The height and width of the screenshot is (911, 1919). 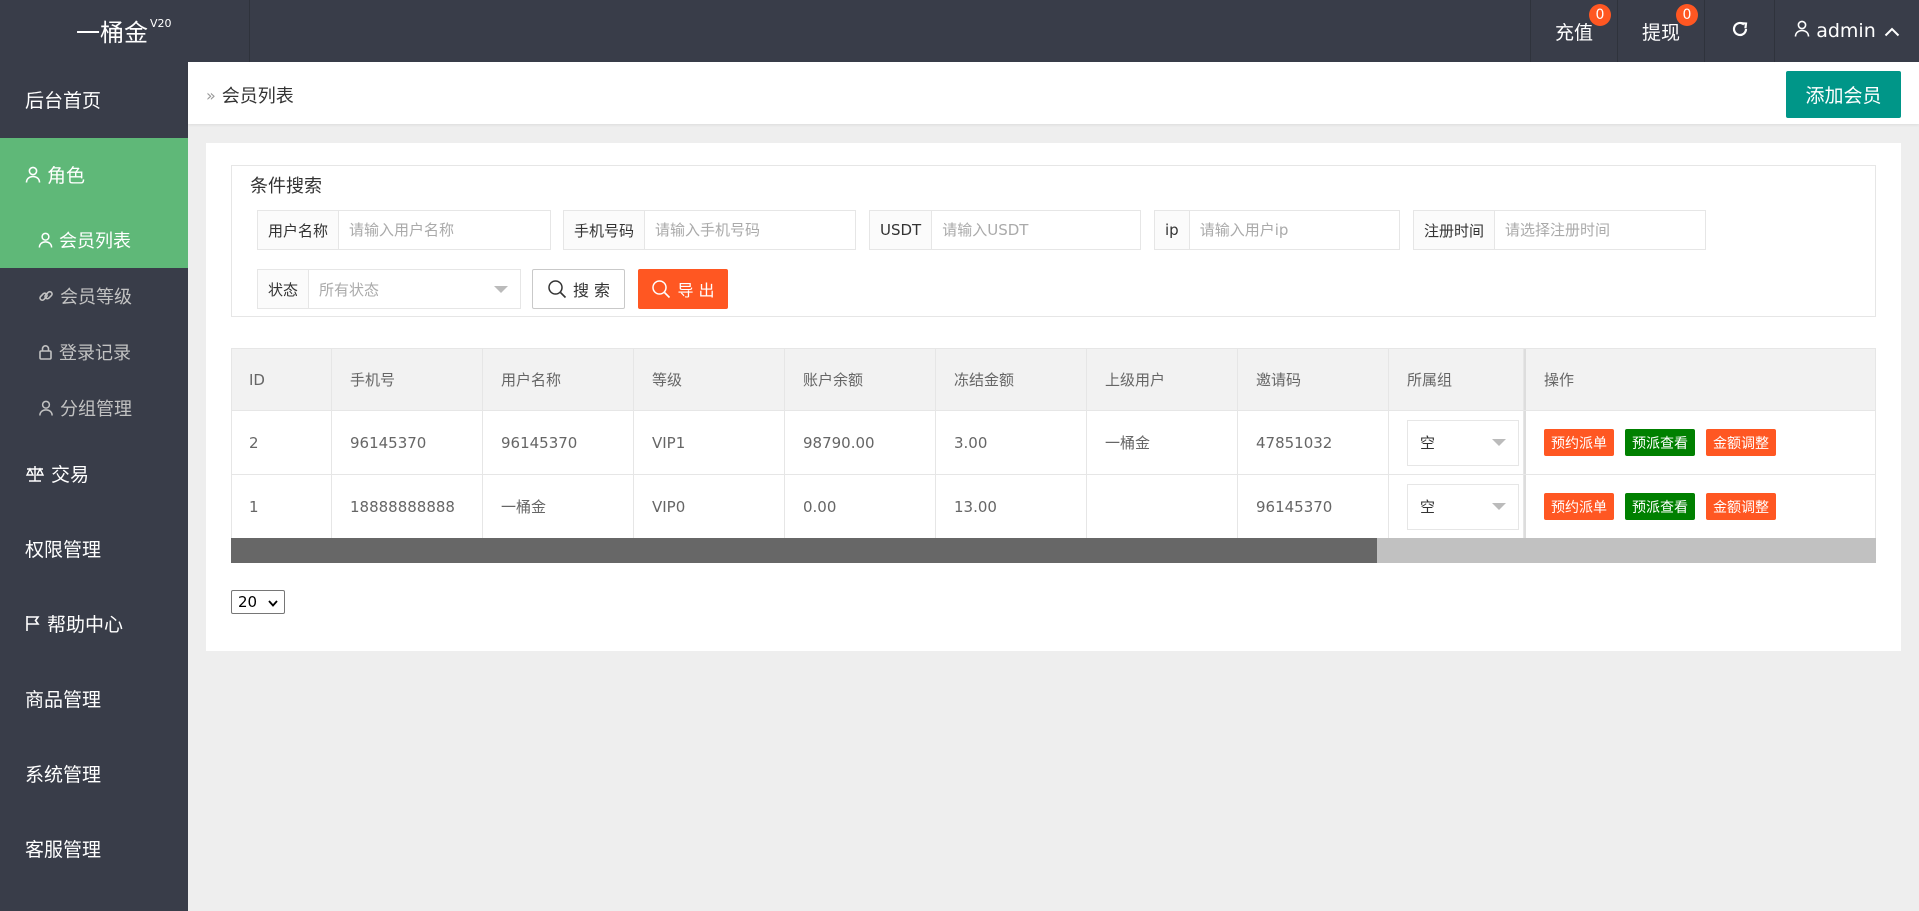 I want to click on sidebar-item-login-log: 登录记录, so click(x=94, y=352).